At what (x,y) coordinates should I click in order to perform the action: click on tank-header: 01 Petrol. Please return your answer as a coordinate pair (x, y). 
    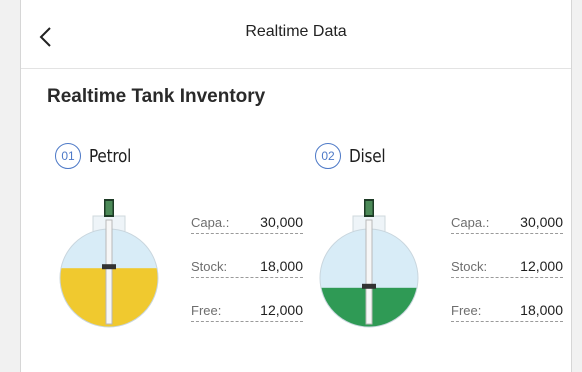
    Looking at the image, I should click on (97, 156).